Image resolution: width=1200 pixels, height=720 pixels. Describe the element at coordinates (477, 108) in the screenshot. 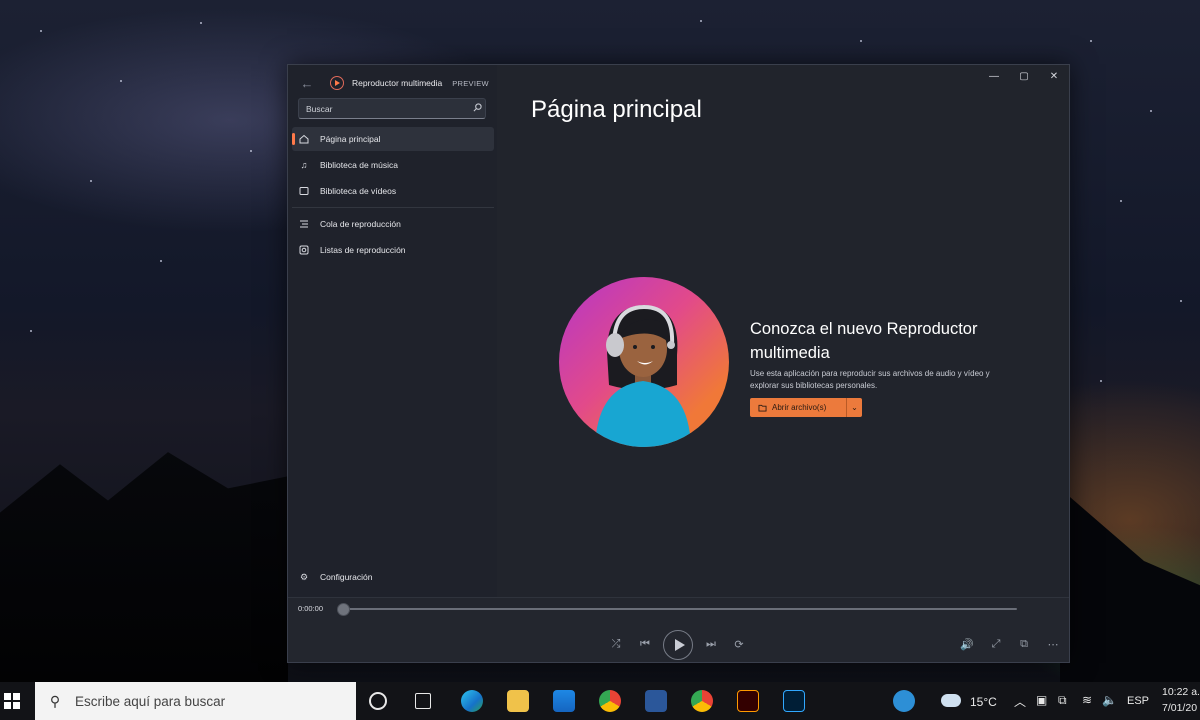

I see `search-icon` at that location.